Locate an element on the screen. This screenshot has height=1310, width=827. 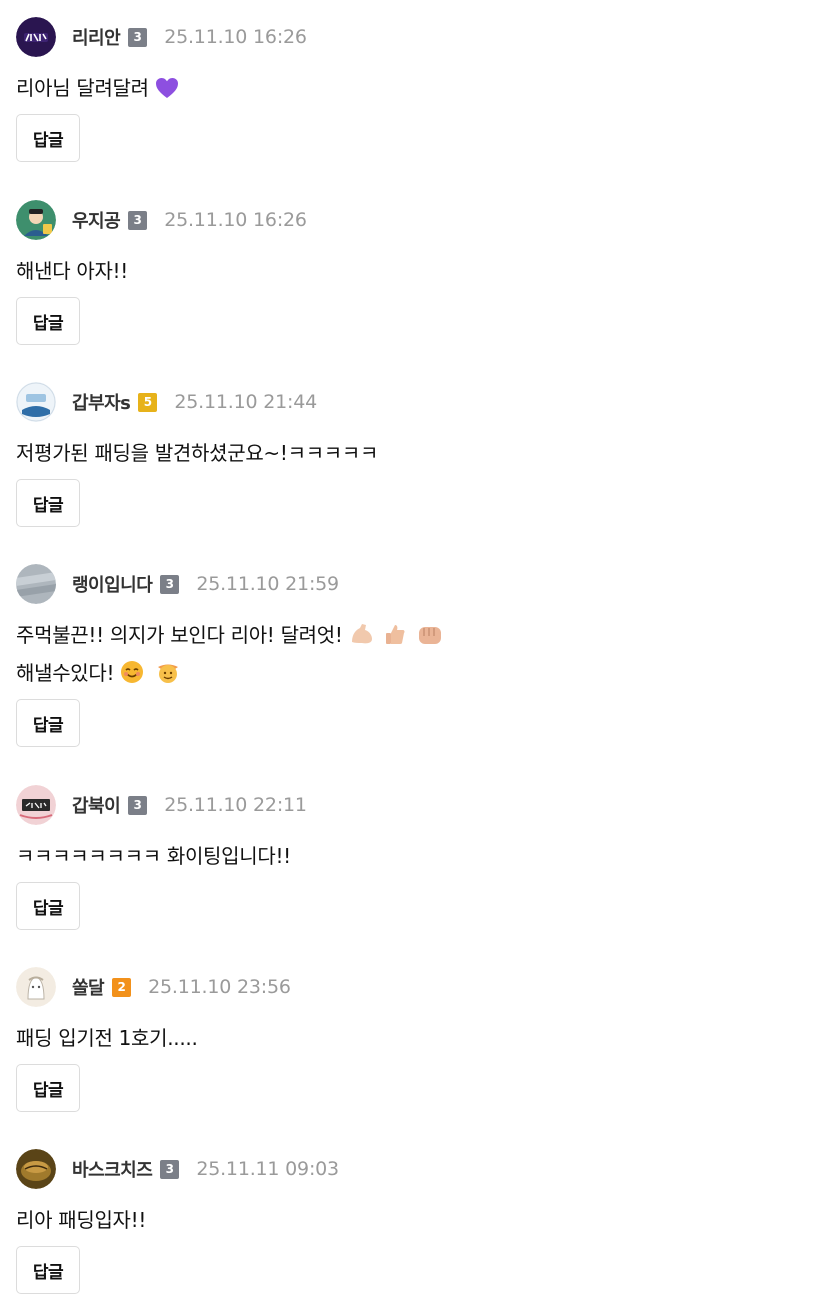
nickname: 갑부자s is located at coordinates (101, 402).